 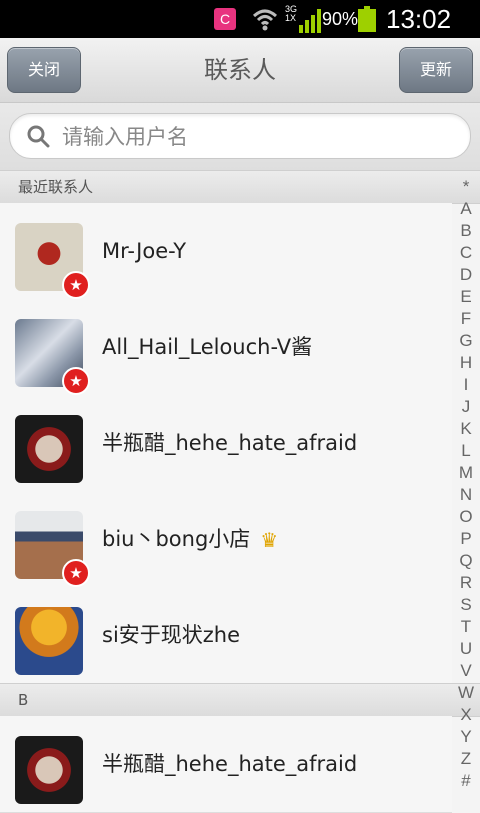 I want to click on alpha-index-item: K, so click(x=466, y=429).